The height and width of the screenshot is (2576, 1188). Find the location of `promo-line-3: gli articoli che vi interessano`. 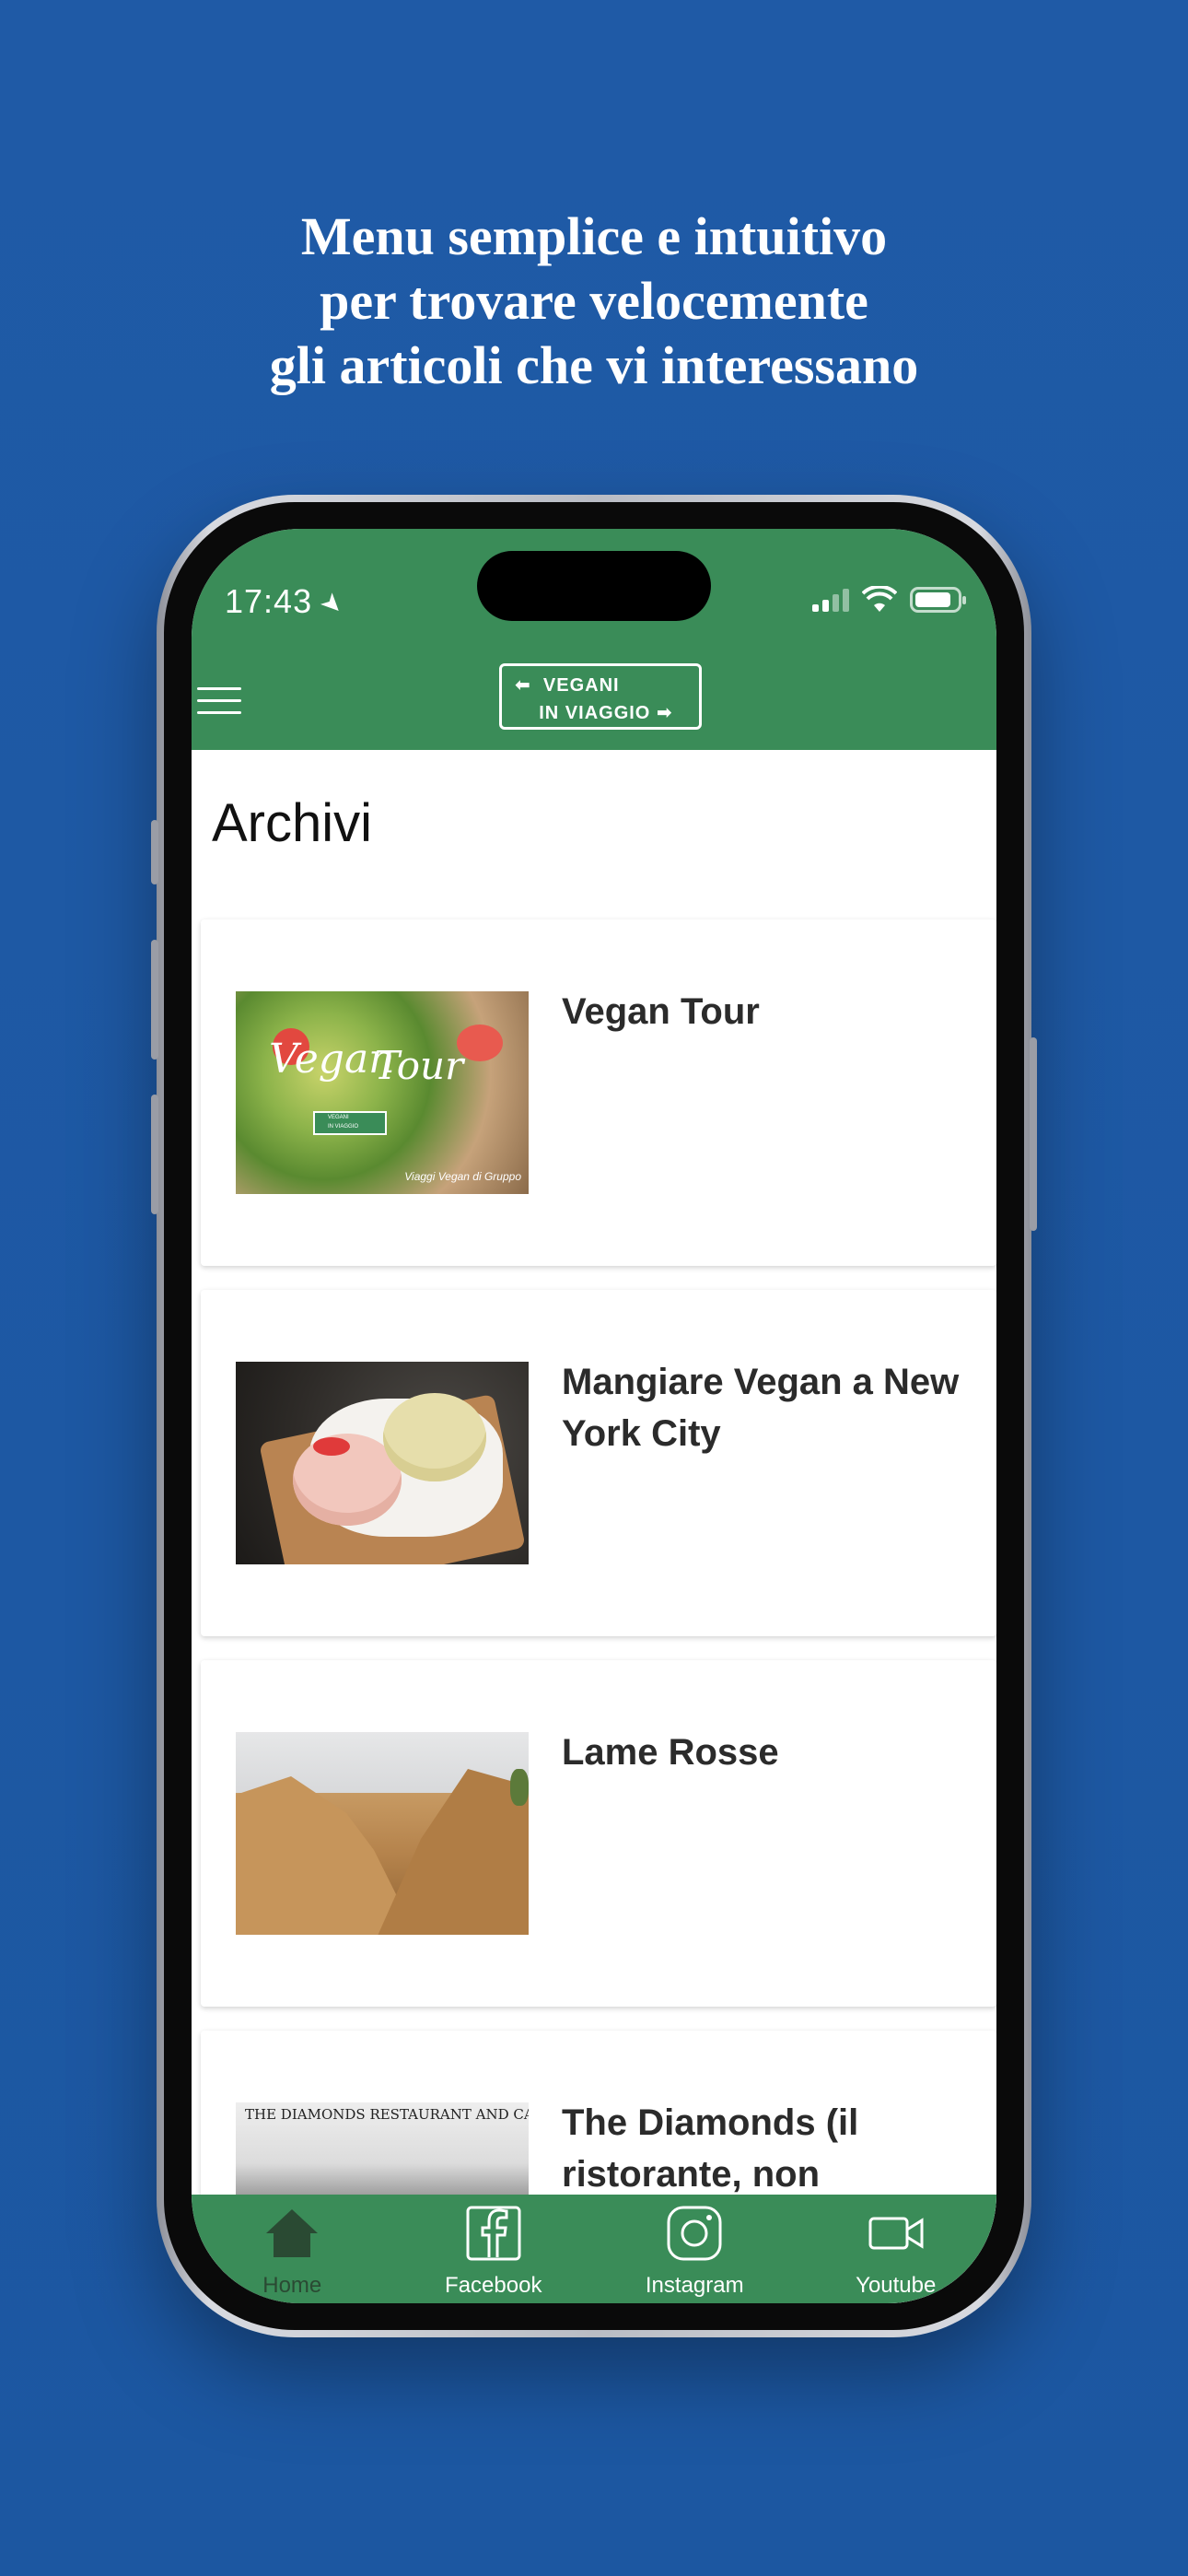

promo-line-3: gli articoli che vi interessano is located at coordinates (594, 365).